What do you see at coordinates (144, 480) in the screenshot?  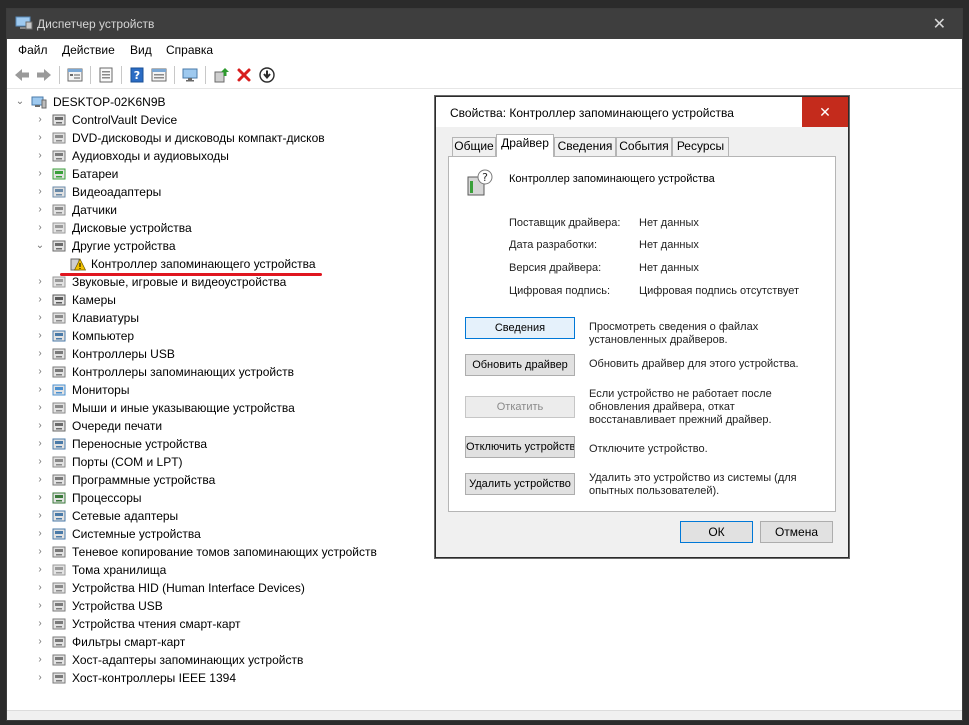 I see `tree-item-label: Программные устройства` at bounding box center [144, 480].